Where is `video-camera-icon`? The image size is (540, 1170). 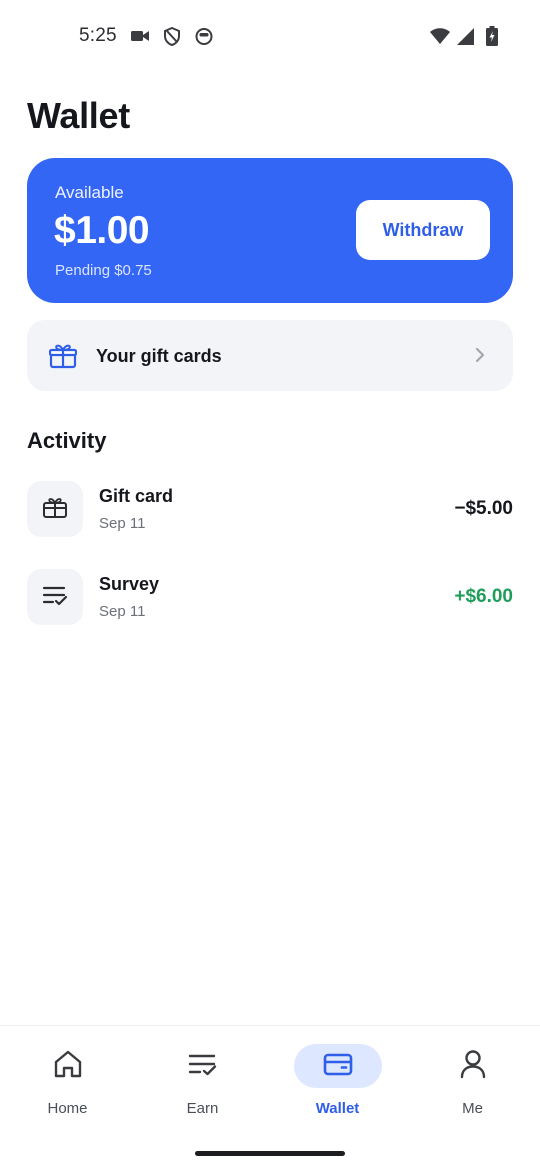 video-camera-icon is located at coordinates (140, 36).